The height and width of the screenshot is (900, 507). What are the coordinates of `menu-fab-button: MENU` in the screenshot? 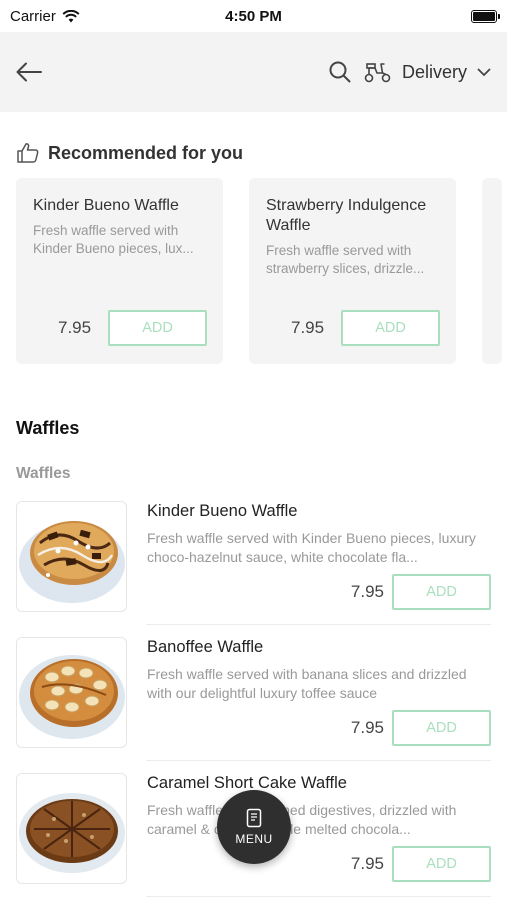 It's located at (254, 827).